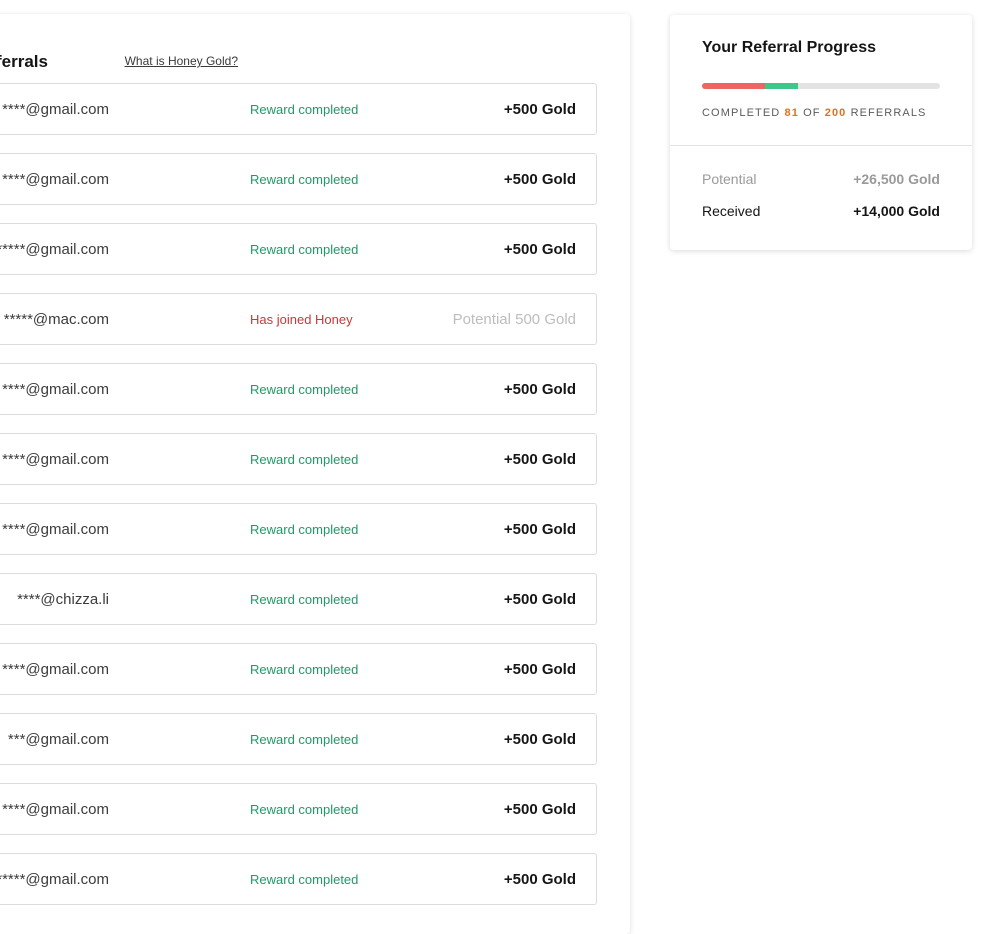  I want to click on referral-email-text: ***@gmail.com, so click(58, 739).